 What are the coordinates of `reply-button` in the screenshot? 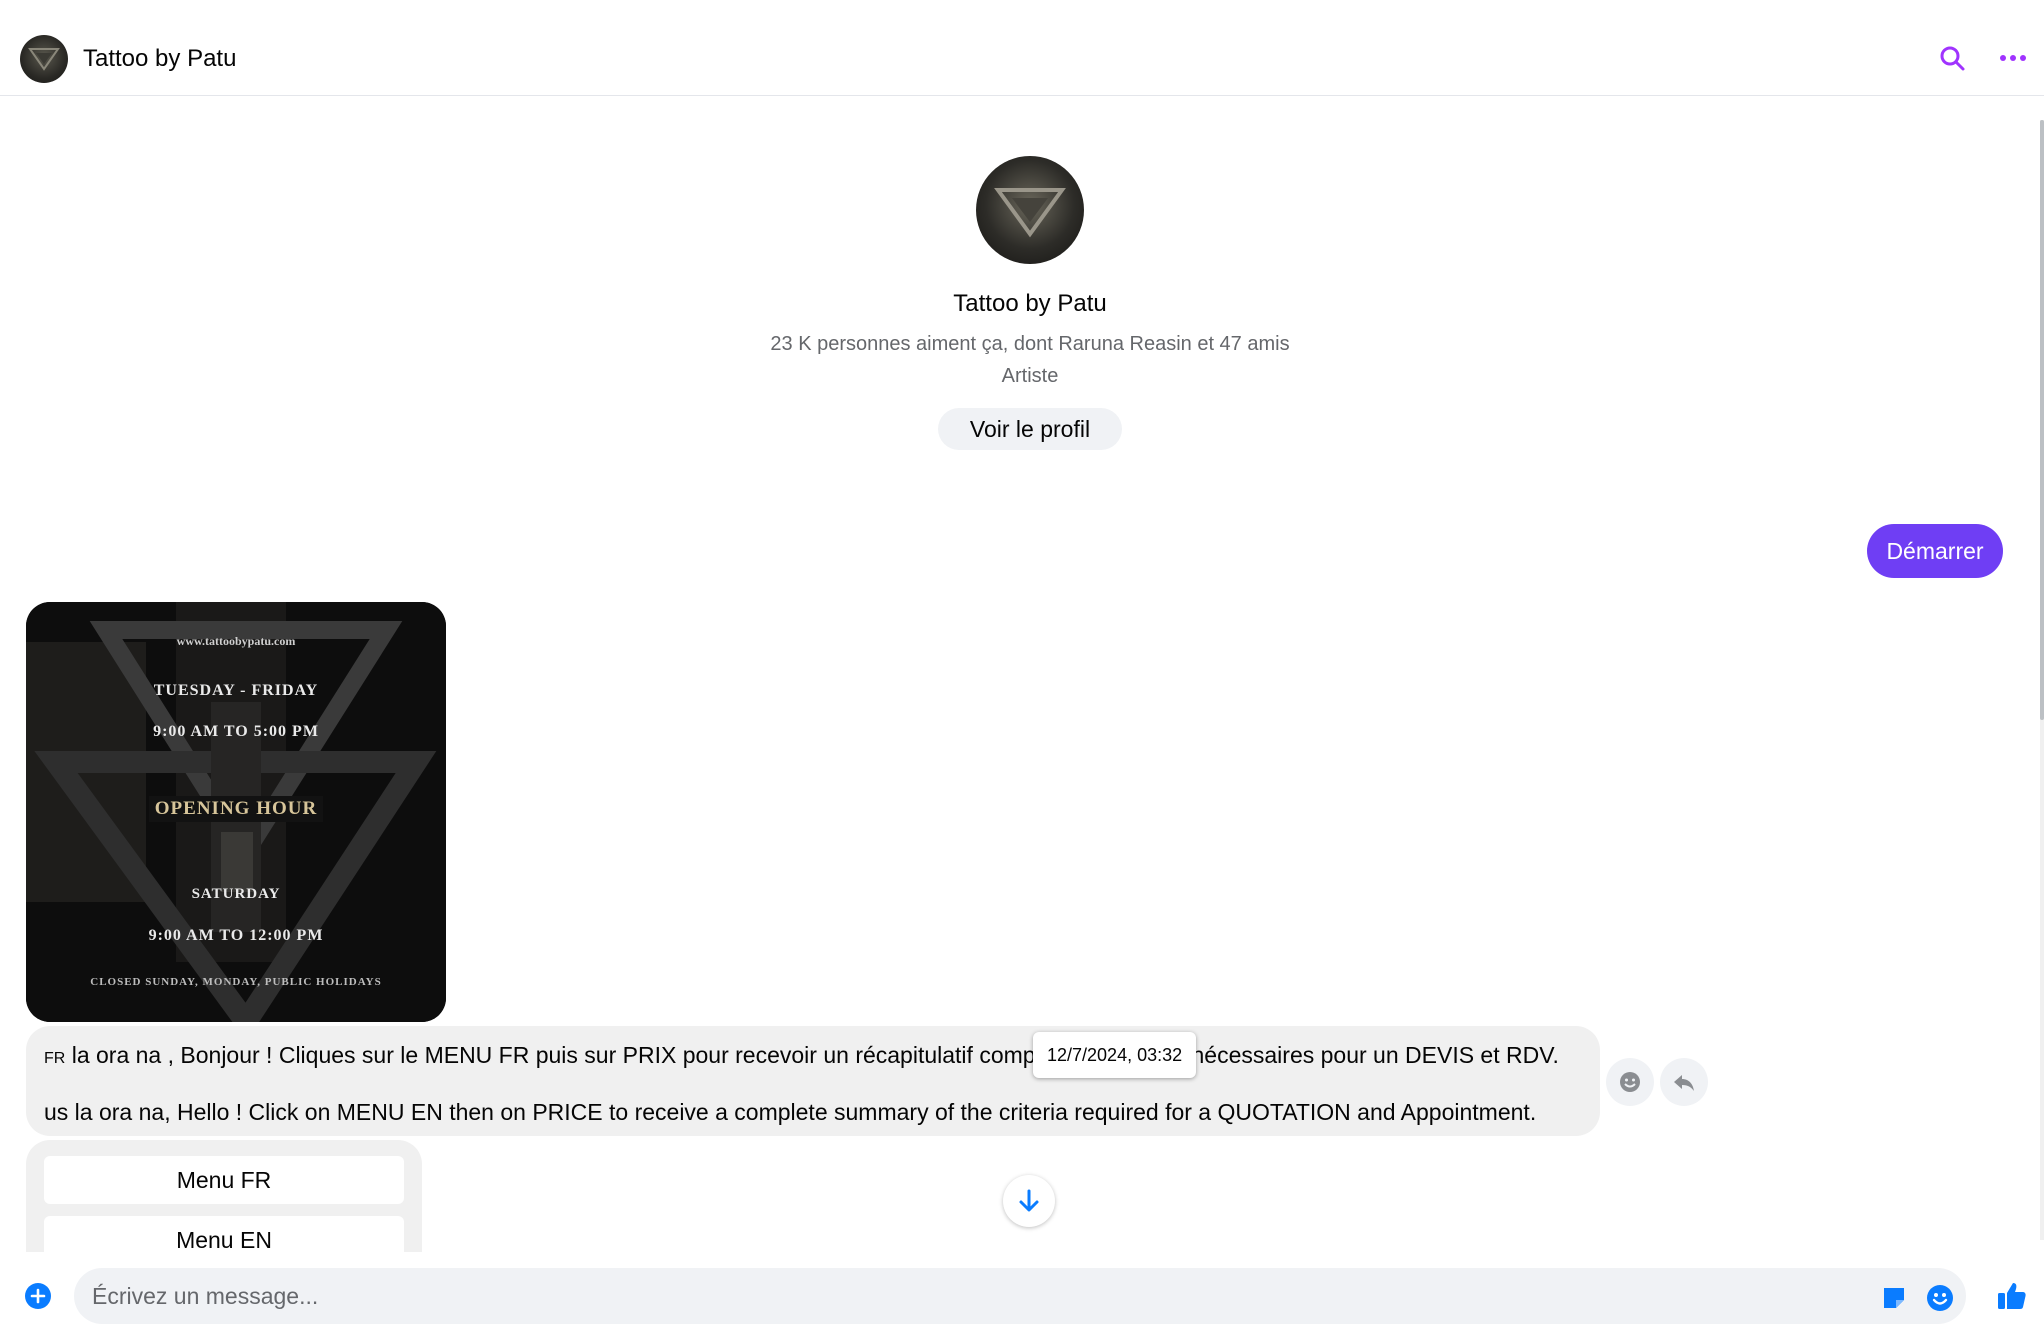 It's located at (1684, 1082).